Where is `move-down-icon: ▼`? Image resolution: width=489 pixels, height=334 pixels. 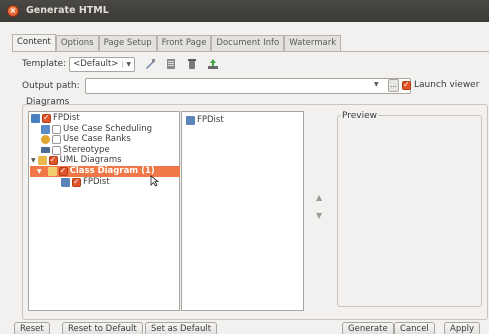 move-down-icon: ▼ is located at coordinates (321, 220).